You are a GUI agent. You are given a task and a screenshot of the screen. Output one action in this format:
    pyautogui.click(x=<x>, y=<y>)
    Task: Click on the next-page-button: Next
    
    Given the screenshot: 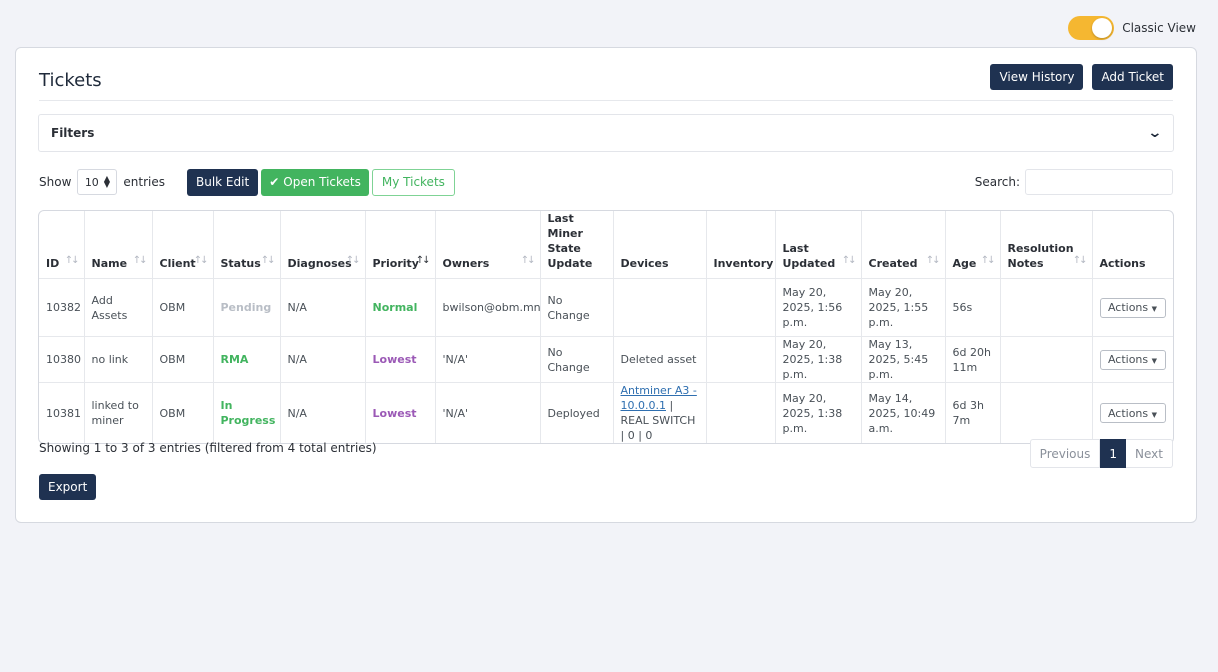 What is the action you would take?
    pyautogui.click(x=1149, y=453)
    